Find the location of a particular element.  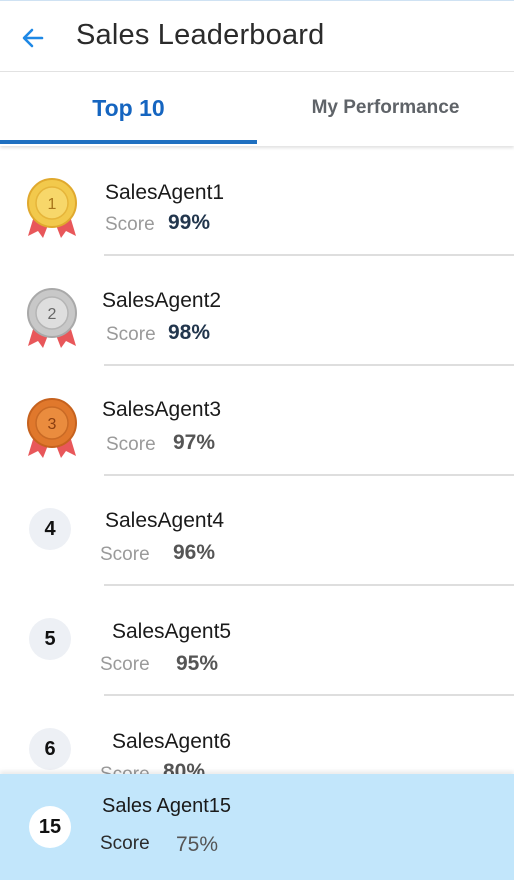

tab-top-10: Top 10 is located at coordinates (128, 108).